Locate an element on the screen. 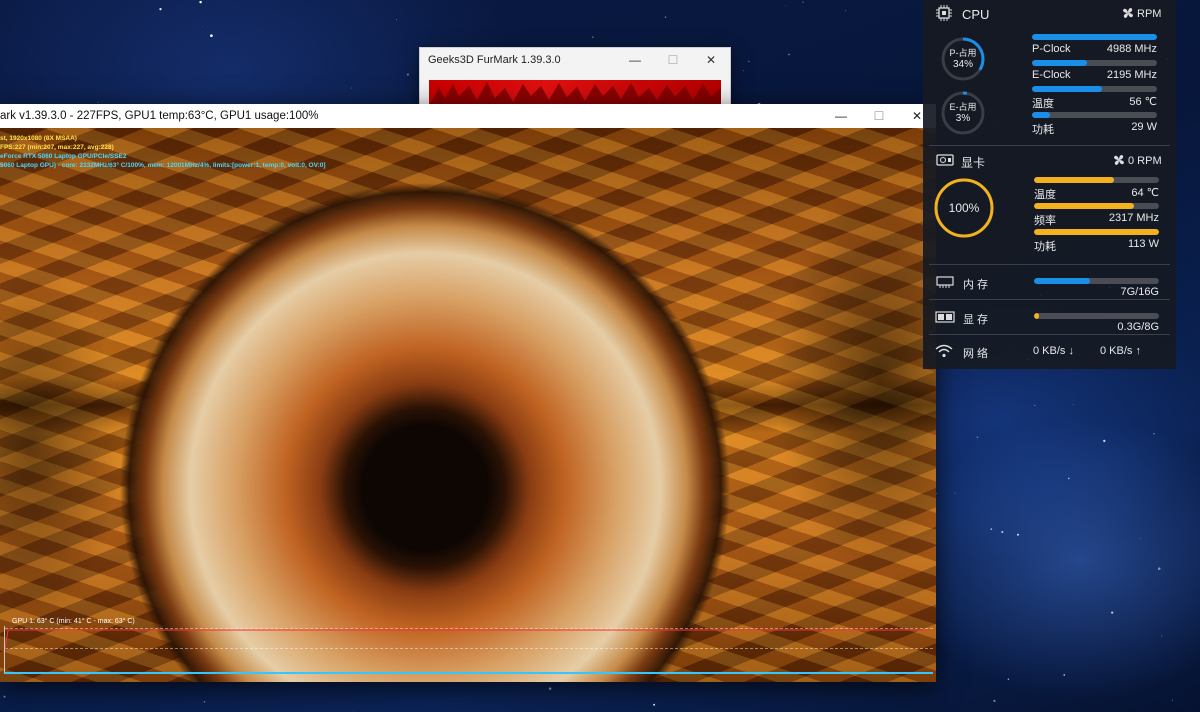 The width and height of the screenshot is (1200, 712). gpu-temp-graph-line is located at coordinates (469, 640).